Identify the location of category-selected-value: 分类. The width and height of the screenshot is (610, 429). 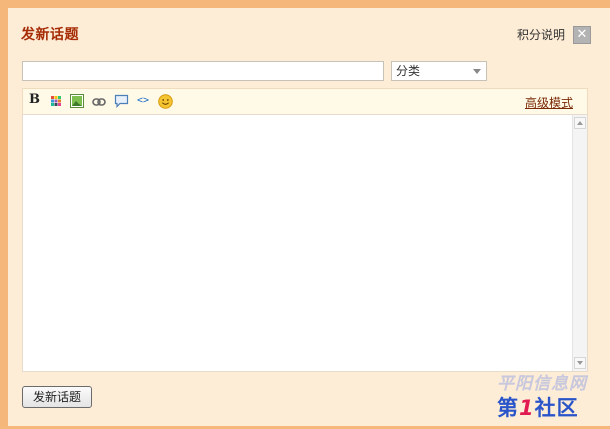
(408, 71).